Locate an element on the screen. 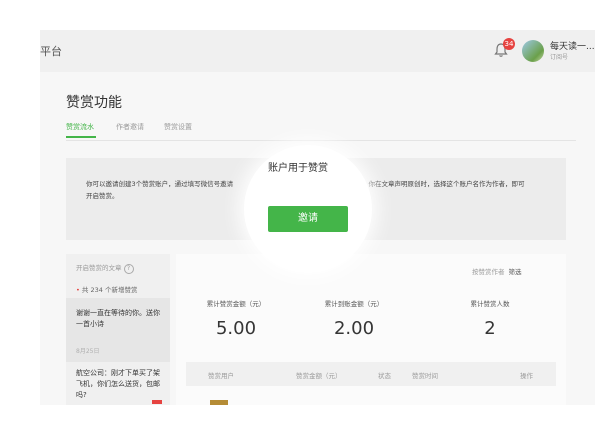 This screenshot has height=426, width=613. table-header: 赞赏用户 赞赏金额（元） 状态 赞赏时间 操作 is located at coordinates (371, 374).